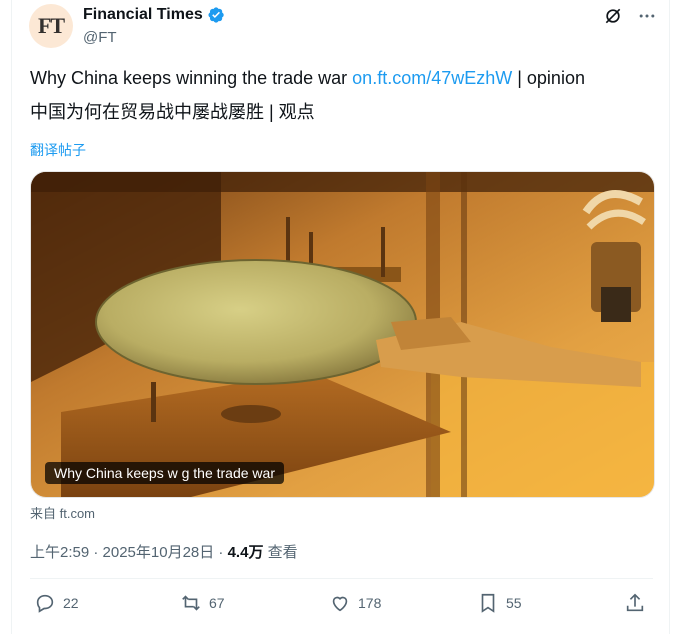  I want to click on share-icon, so click(635, 602).